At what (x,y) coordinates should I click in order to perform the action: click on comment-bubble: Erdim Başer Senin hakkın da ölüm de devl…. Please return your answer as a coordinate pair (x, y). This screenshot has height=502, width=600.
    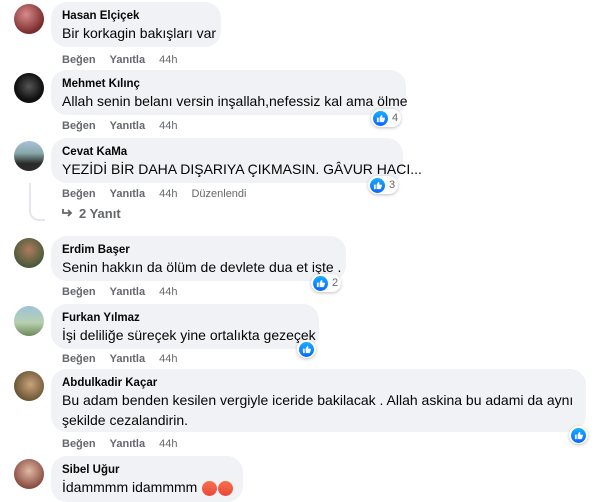
    Looking at the image, I should click on (198, 258).